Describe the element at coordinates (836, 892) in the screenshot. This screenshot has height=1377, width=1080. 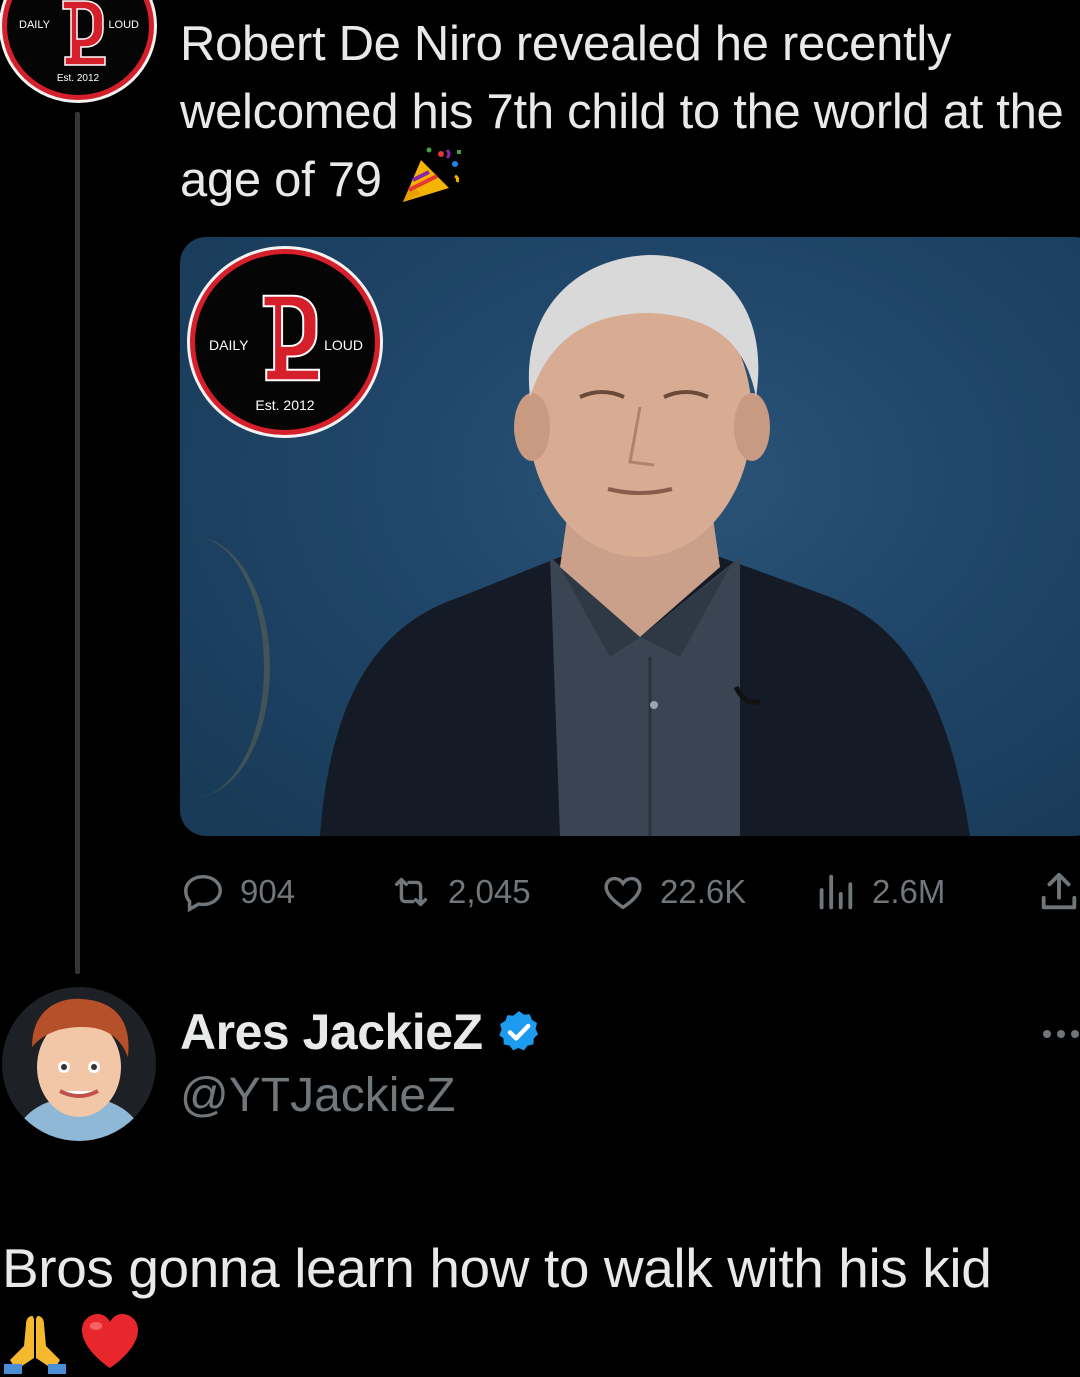
I see `views-chart-icon` at that location.